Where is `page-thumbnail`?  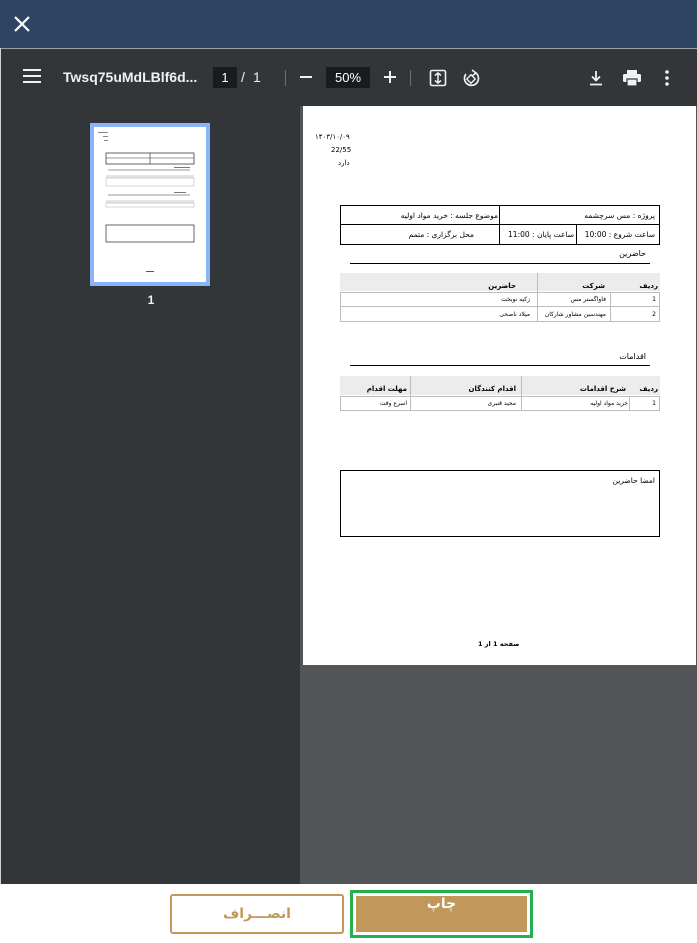 page-thumbnail is located at coordinates (150, 204).